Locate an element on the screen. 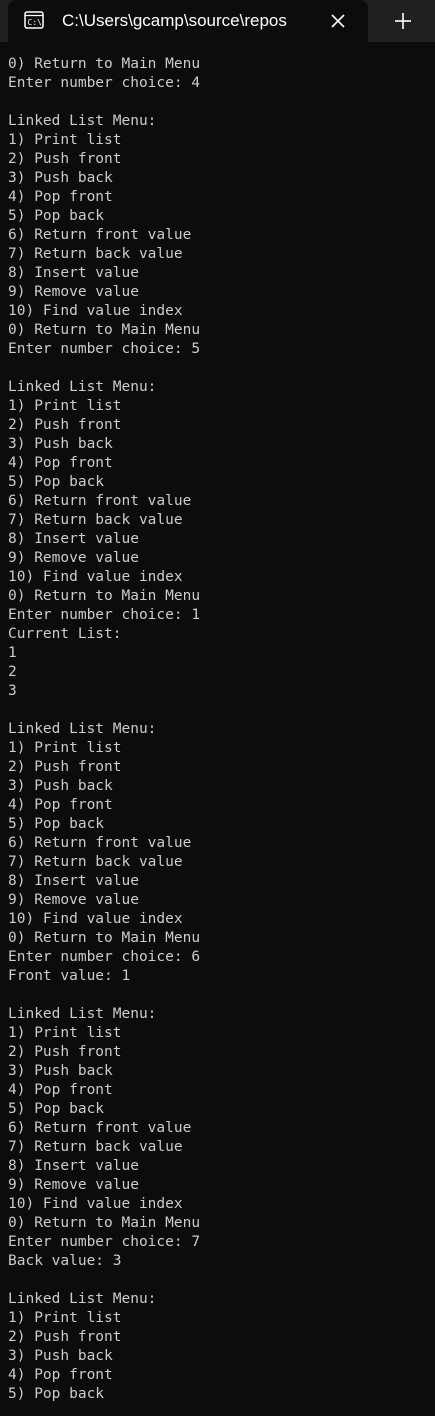 The width and height of the screenshot is (435, 1416). terminal-line: Enter number choice: 5 is located at coordinates (104, 349).